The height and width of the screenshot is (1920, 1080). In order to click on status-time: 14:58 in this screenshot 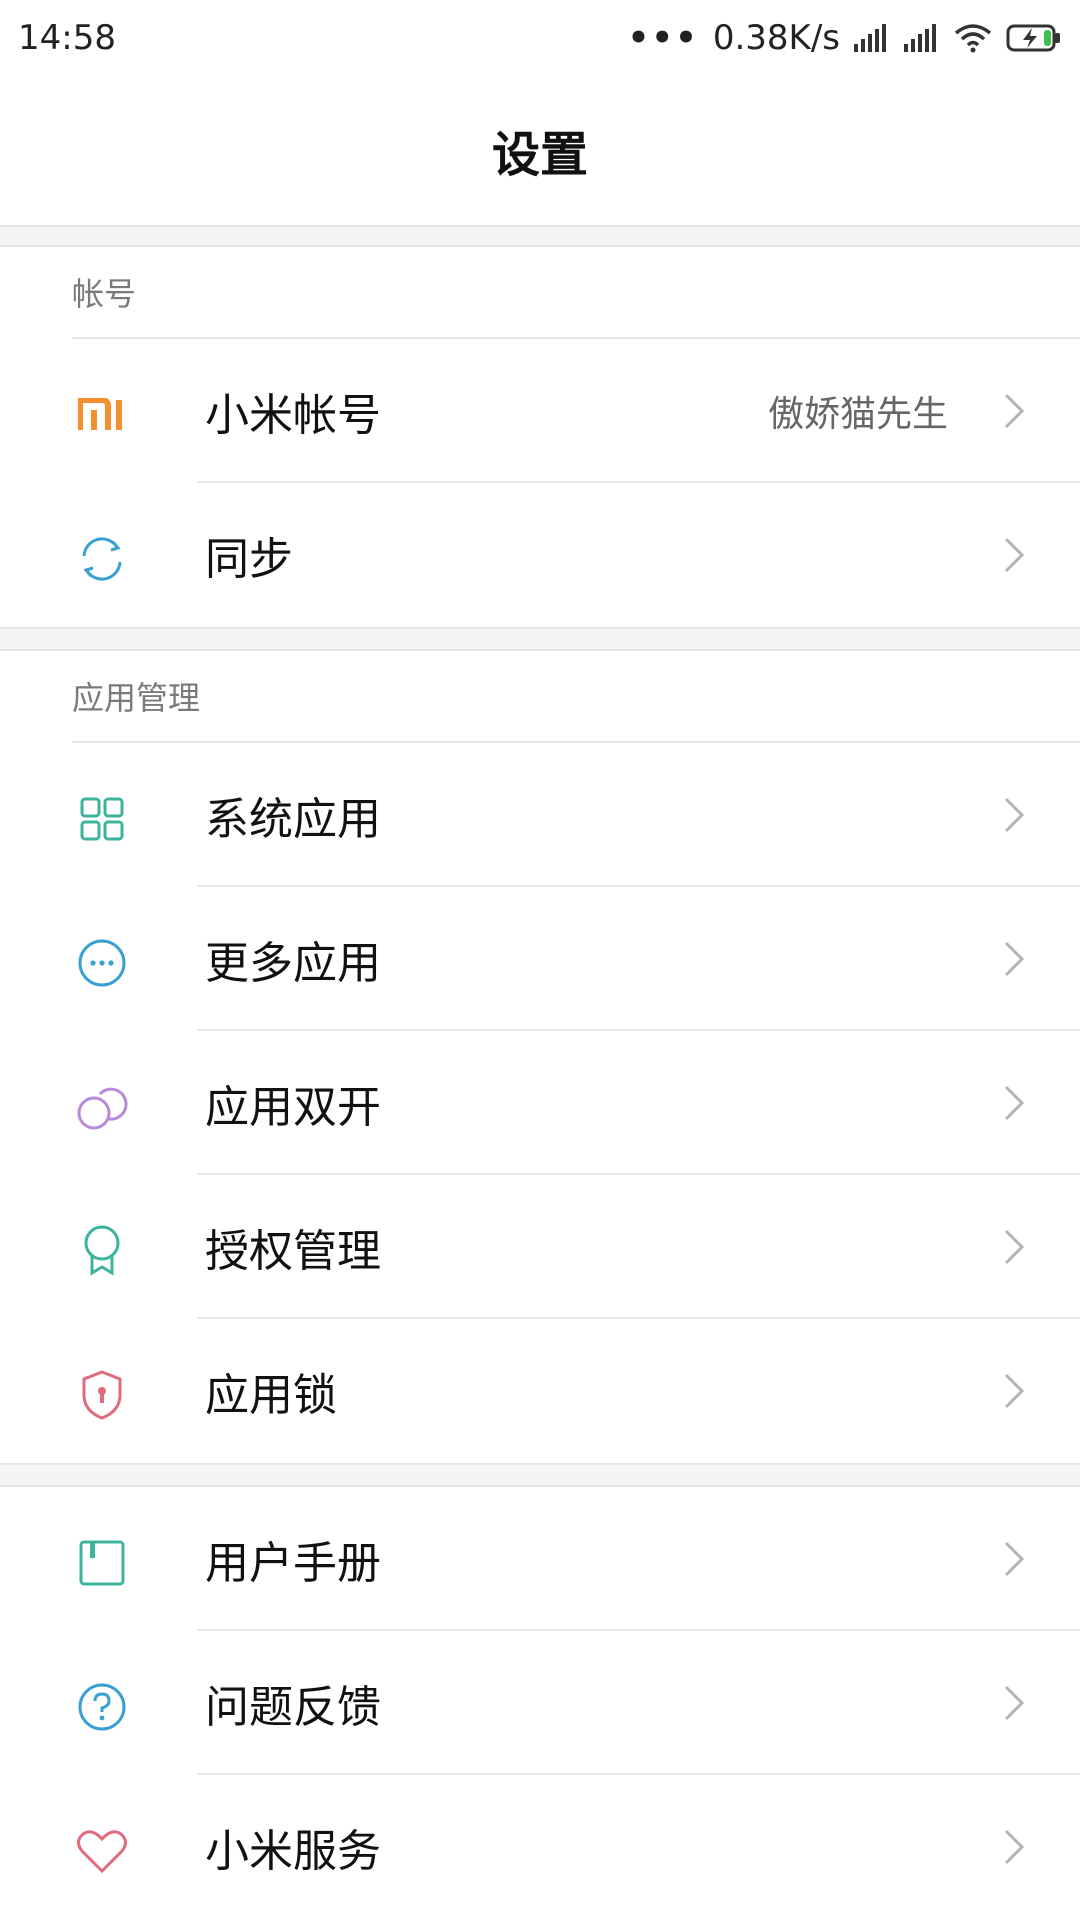, I will do `click(67, 37)`.